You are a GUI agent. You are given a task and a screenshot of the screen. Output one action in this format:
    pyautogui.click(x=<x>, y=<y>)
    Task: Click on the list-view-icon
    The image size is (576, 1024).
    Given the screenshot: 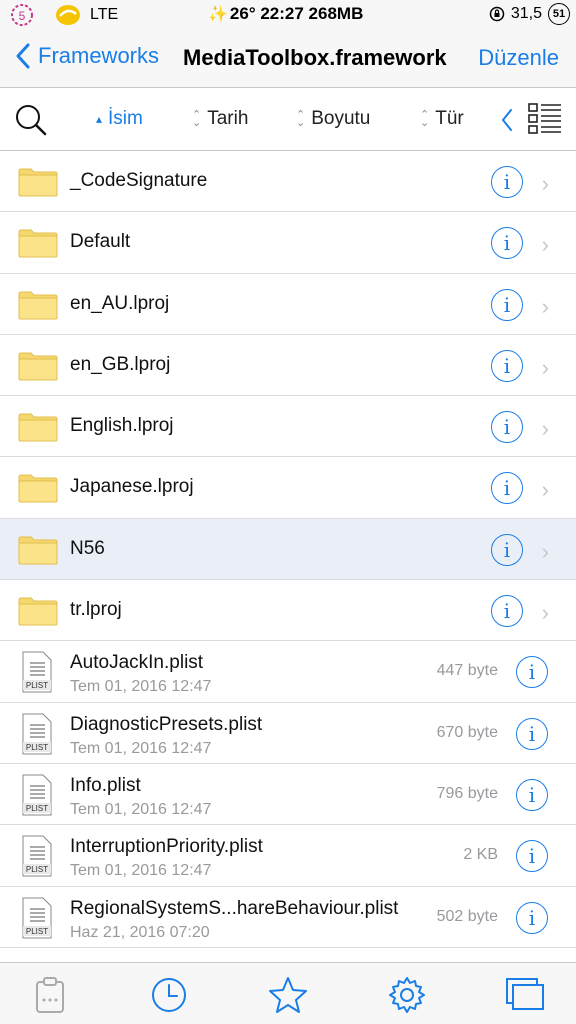 What is the action you would take?
    pyautogui.click(x=545, y=119)
    